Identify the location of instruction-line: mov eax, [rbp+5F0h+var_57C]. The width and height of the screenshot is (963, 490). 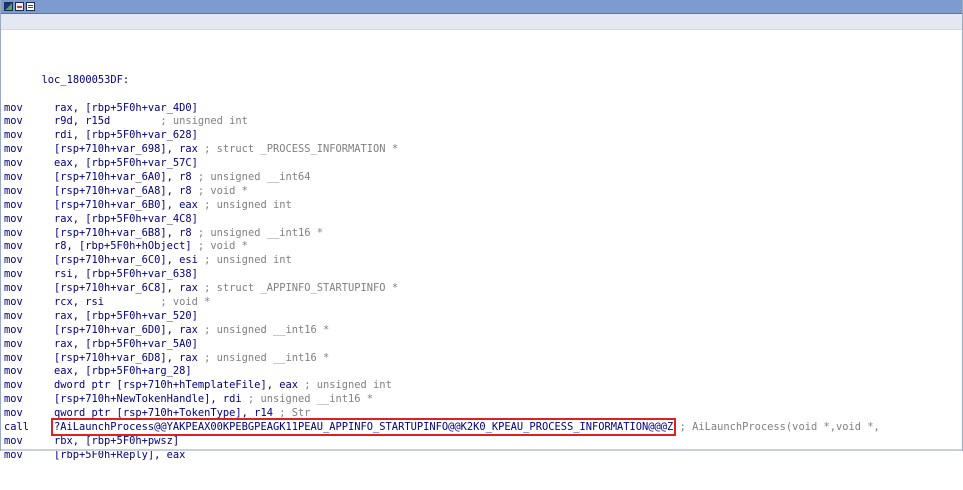
(483, 164).